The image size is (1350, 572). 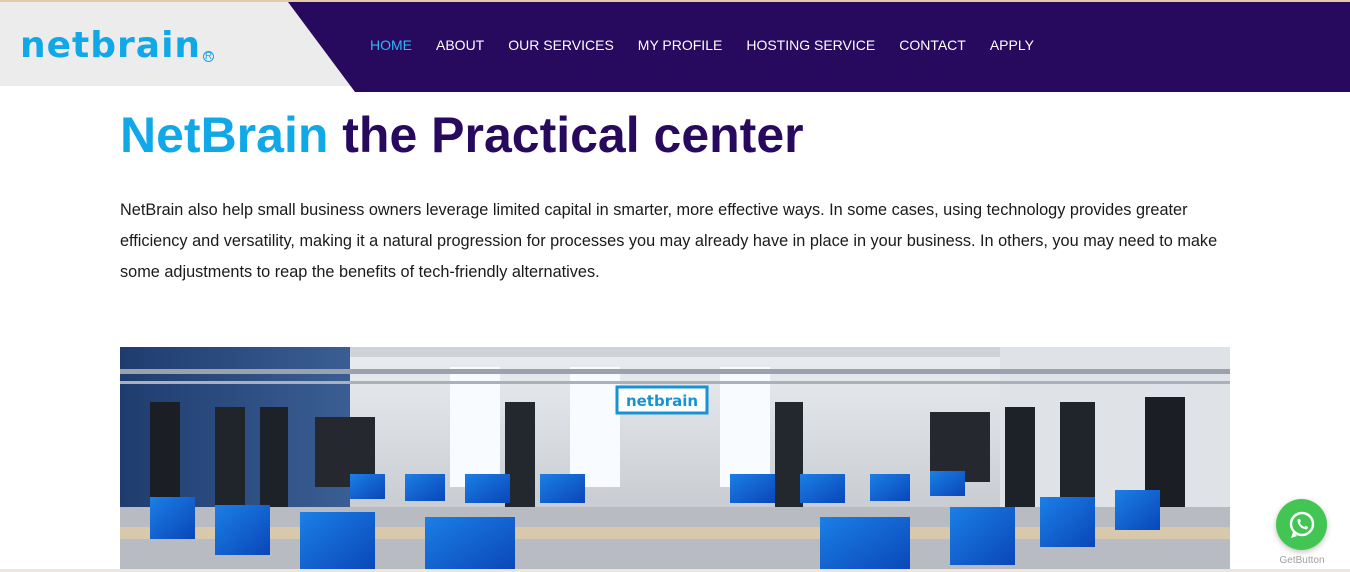 I want to click on getbutton-label: GetButton, so click(x=1302, y=560).